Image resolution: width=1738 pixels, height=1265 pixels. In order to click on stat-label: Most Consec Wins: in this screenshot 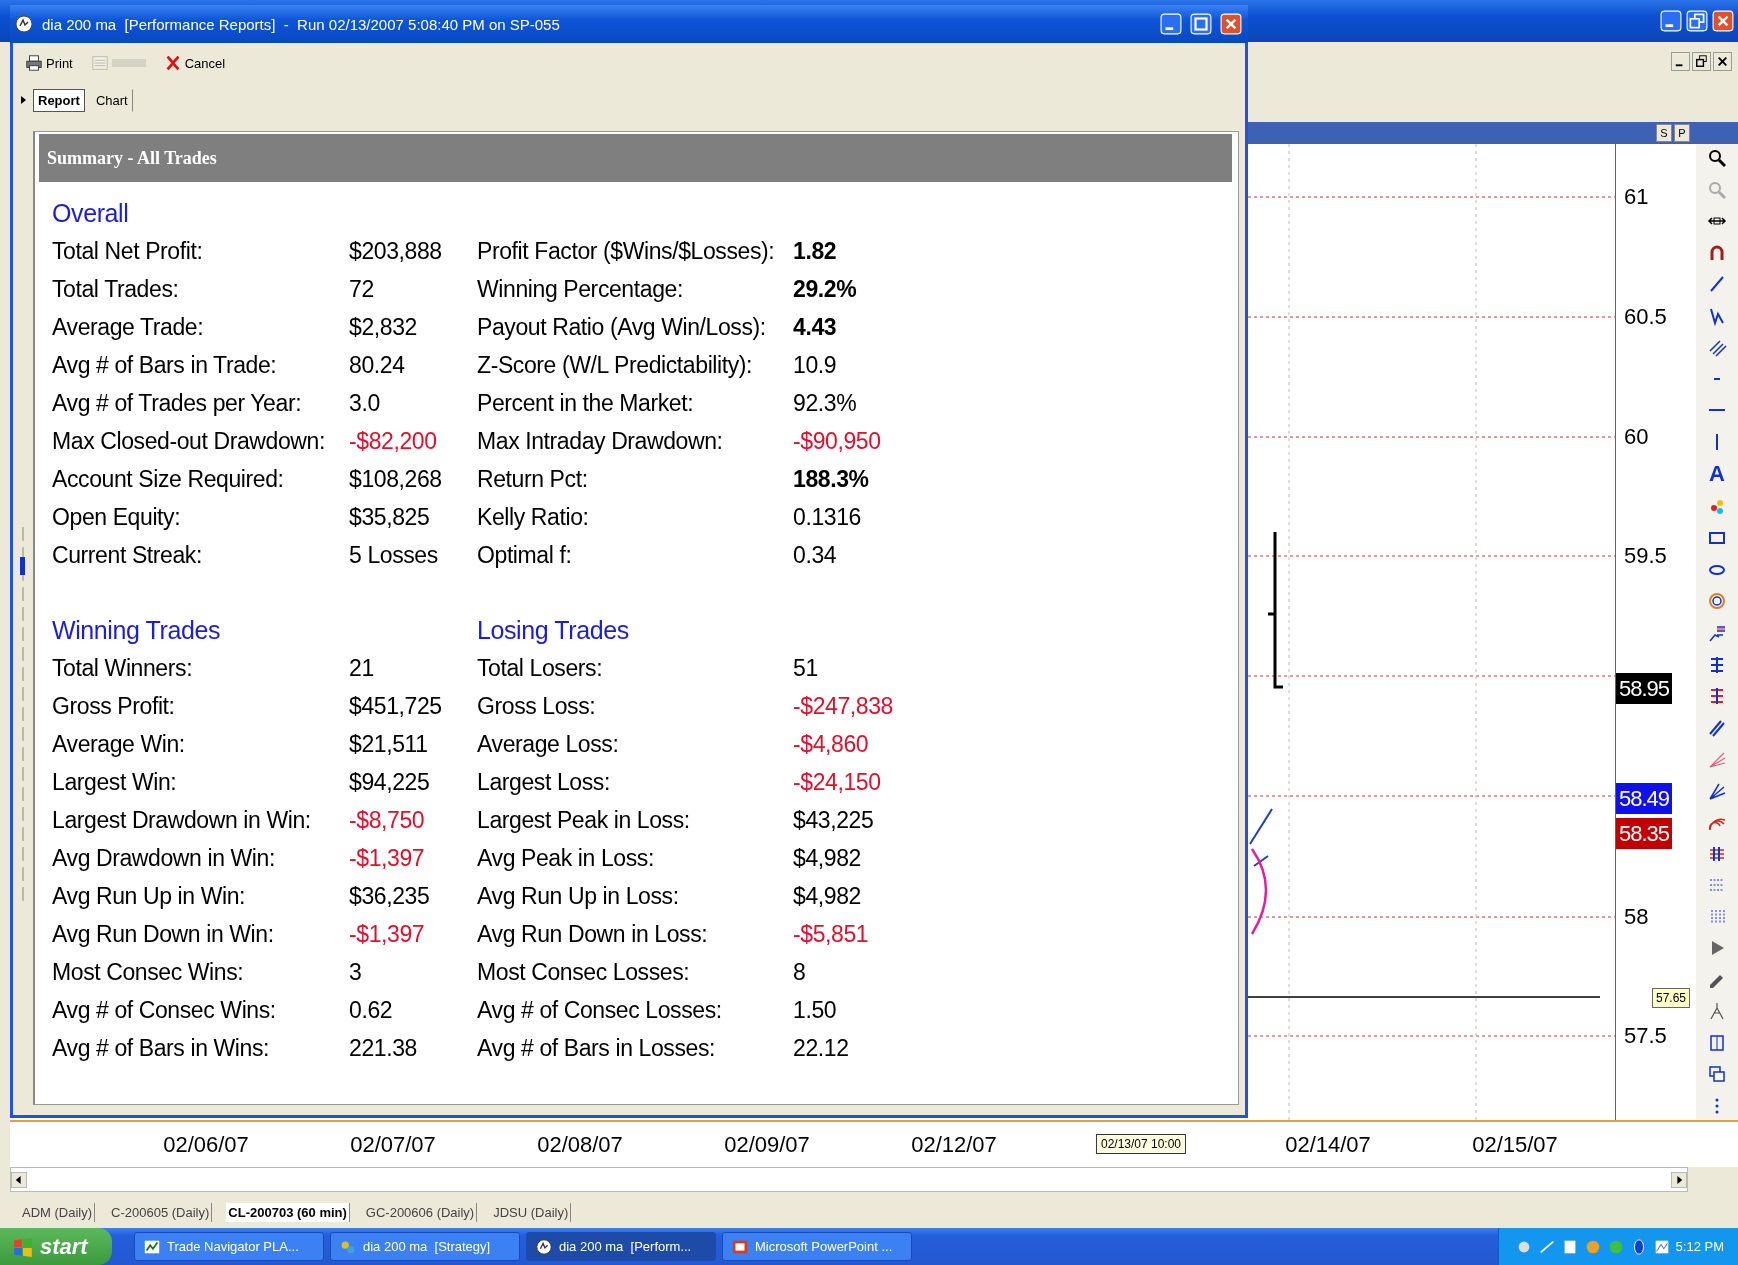, I will do `click(148, 972)`.